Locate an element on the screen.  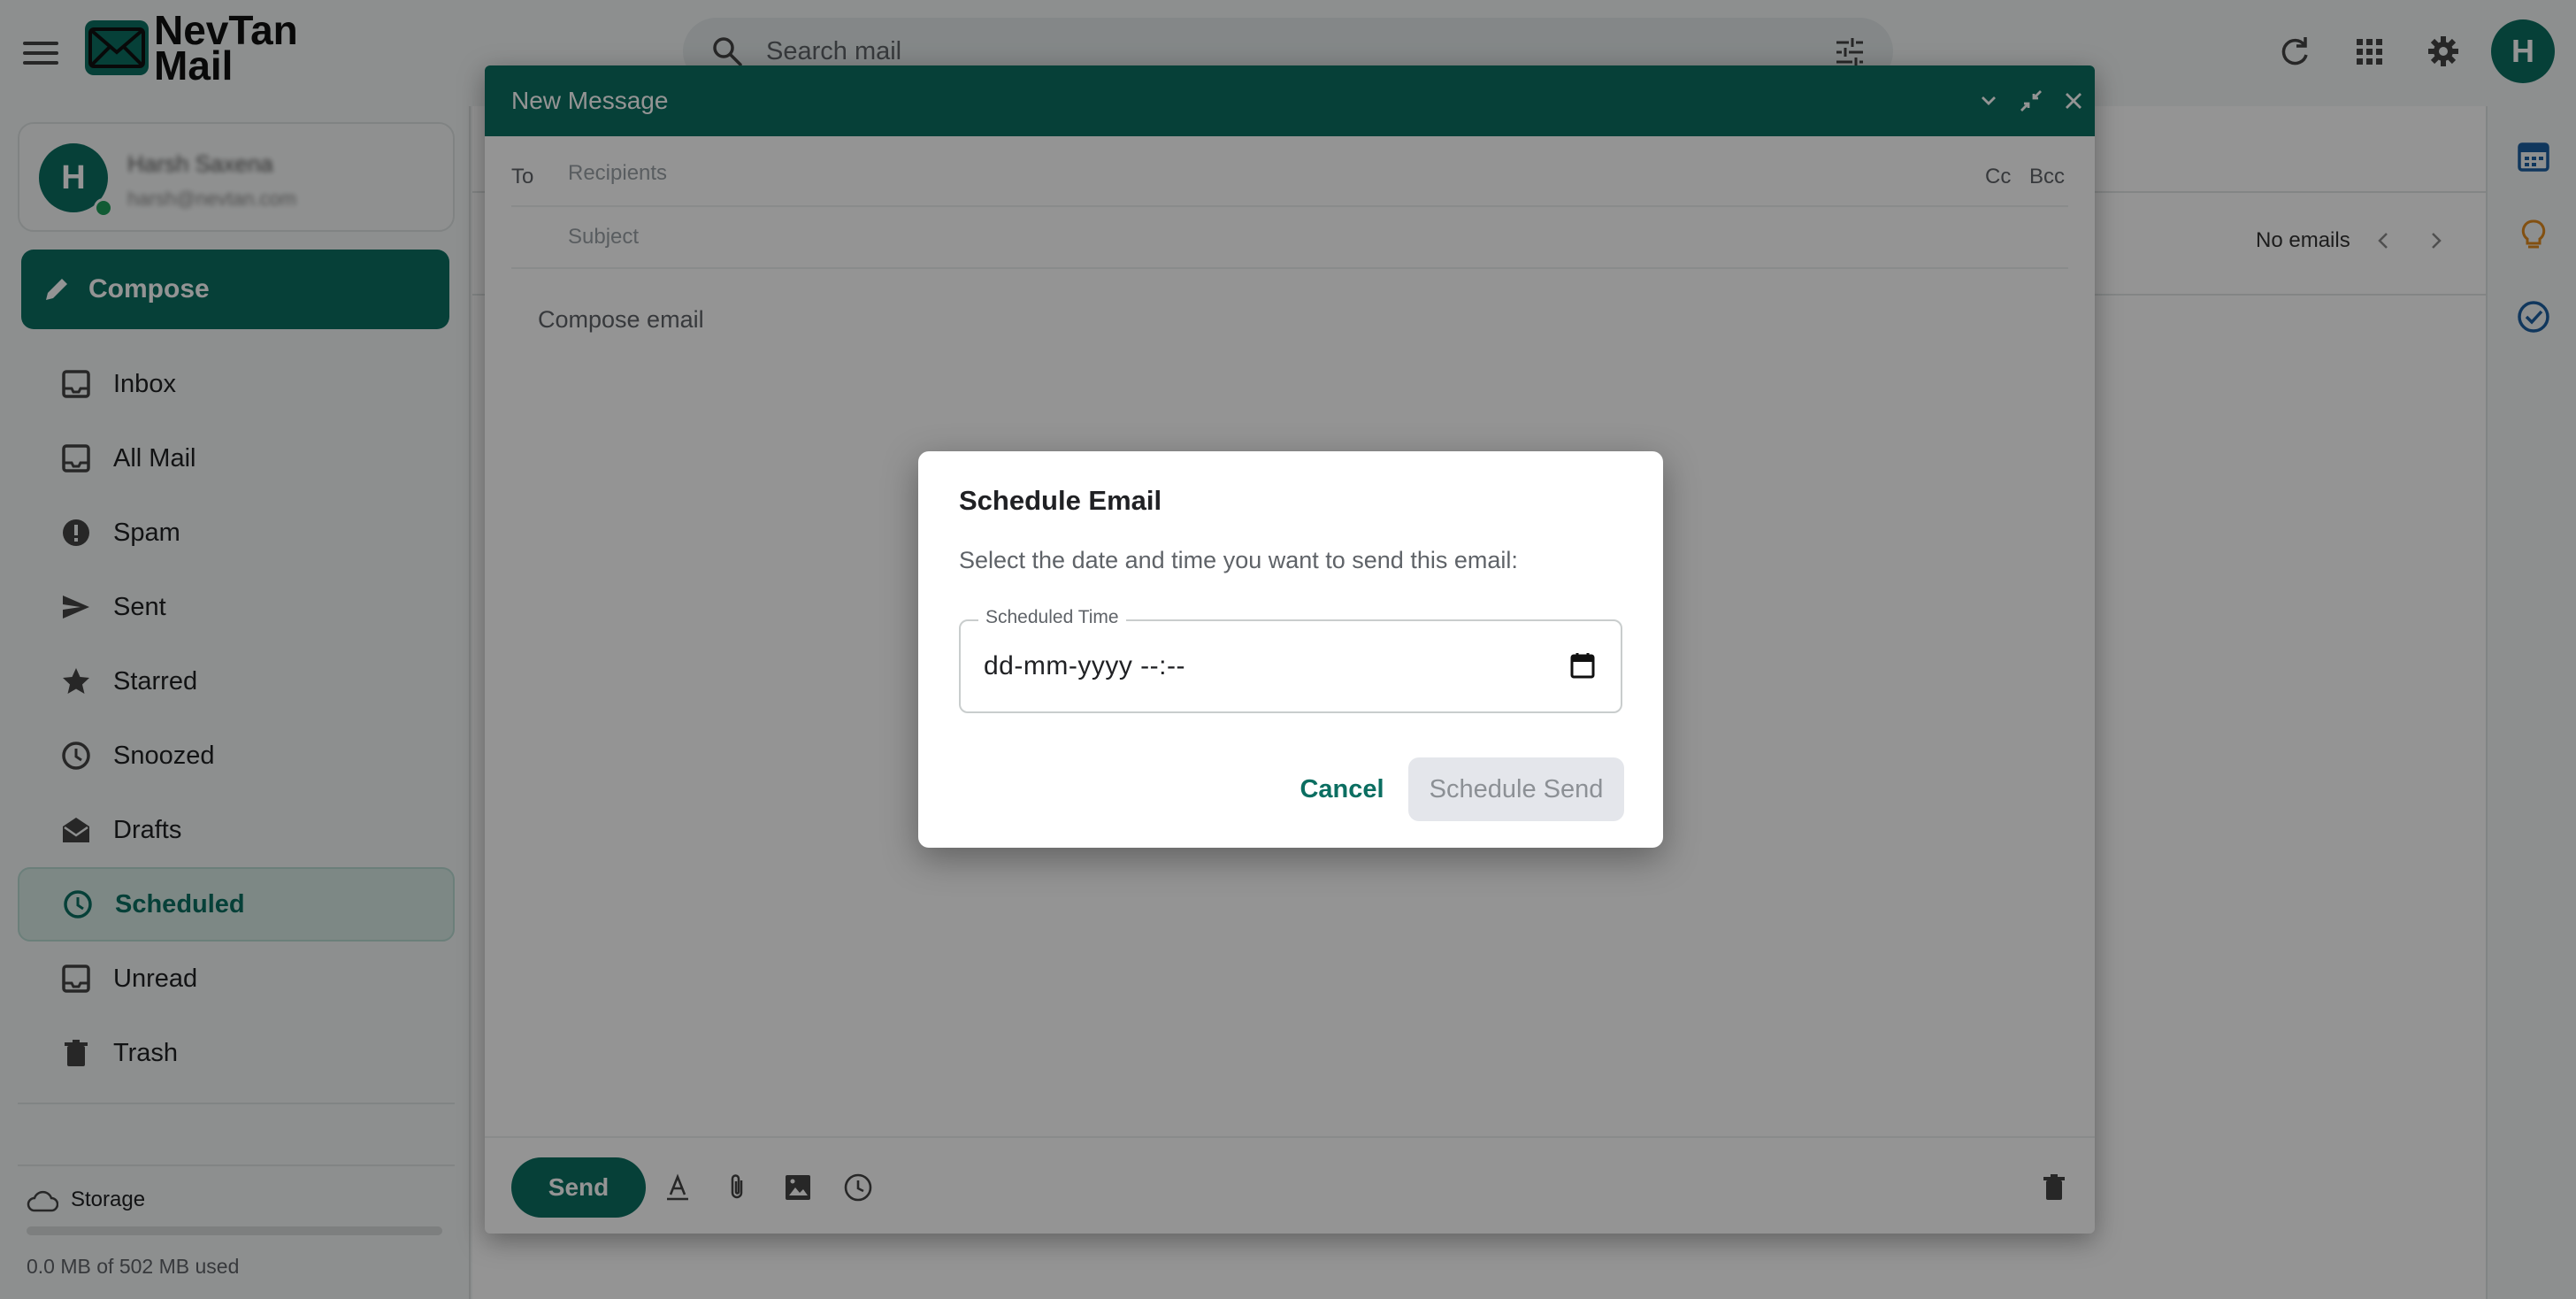
cancel-button: Cancel is located at coordinates (1342, 789).